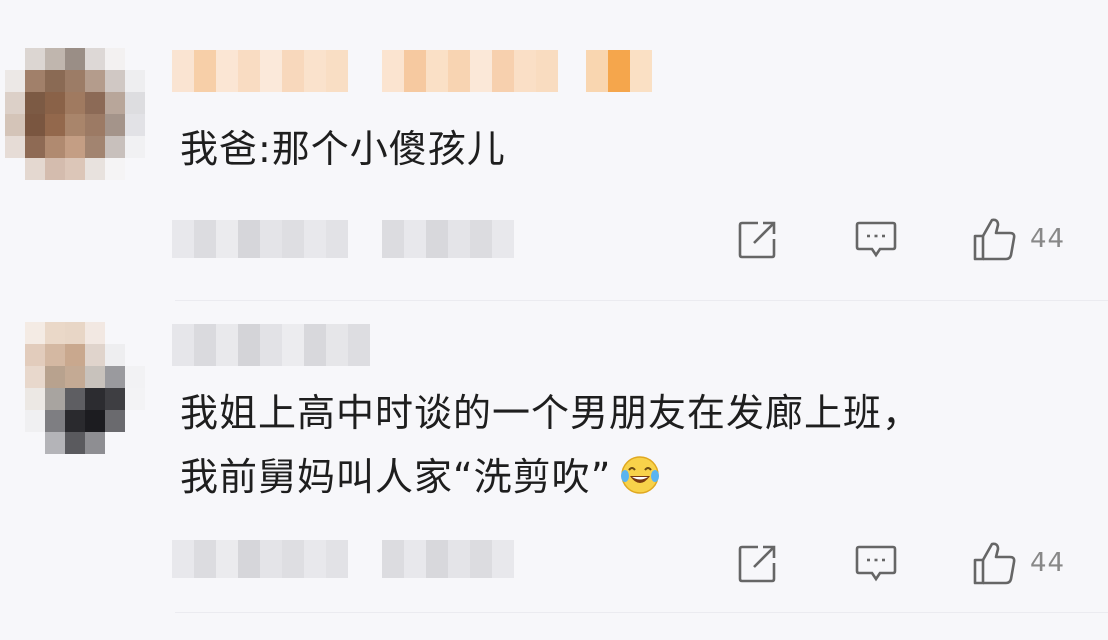 This screenshot has width=1108, height=640. Describe the element at coordinates (641, 612) in the screenshot. I see `divider` at that location.